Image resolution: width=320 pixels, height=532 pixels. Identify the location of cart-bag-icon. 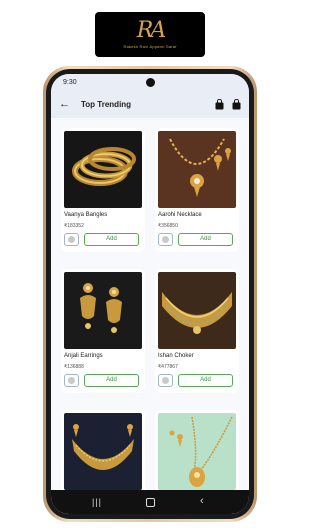
(236, 104).